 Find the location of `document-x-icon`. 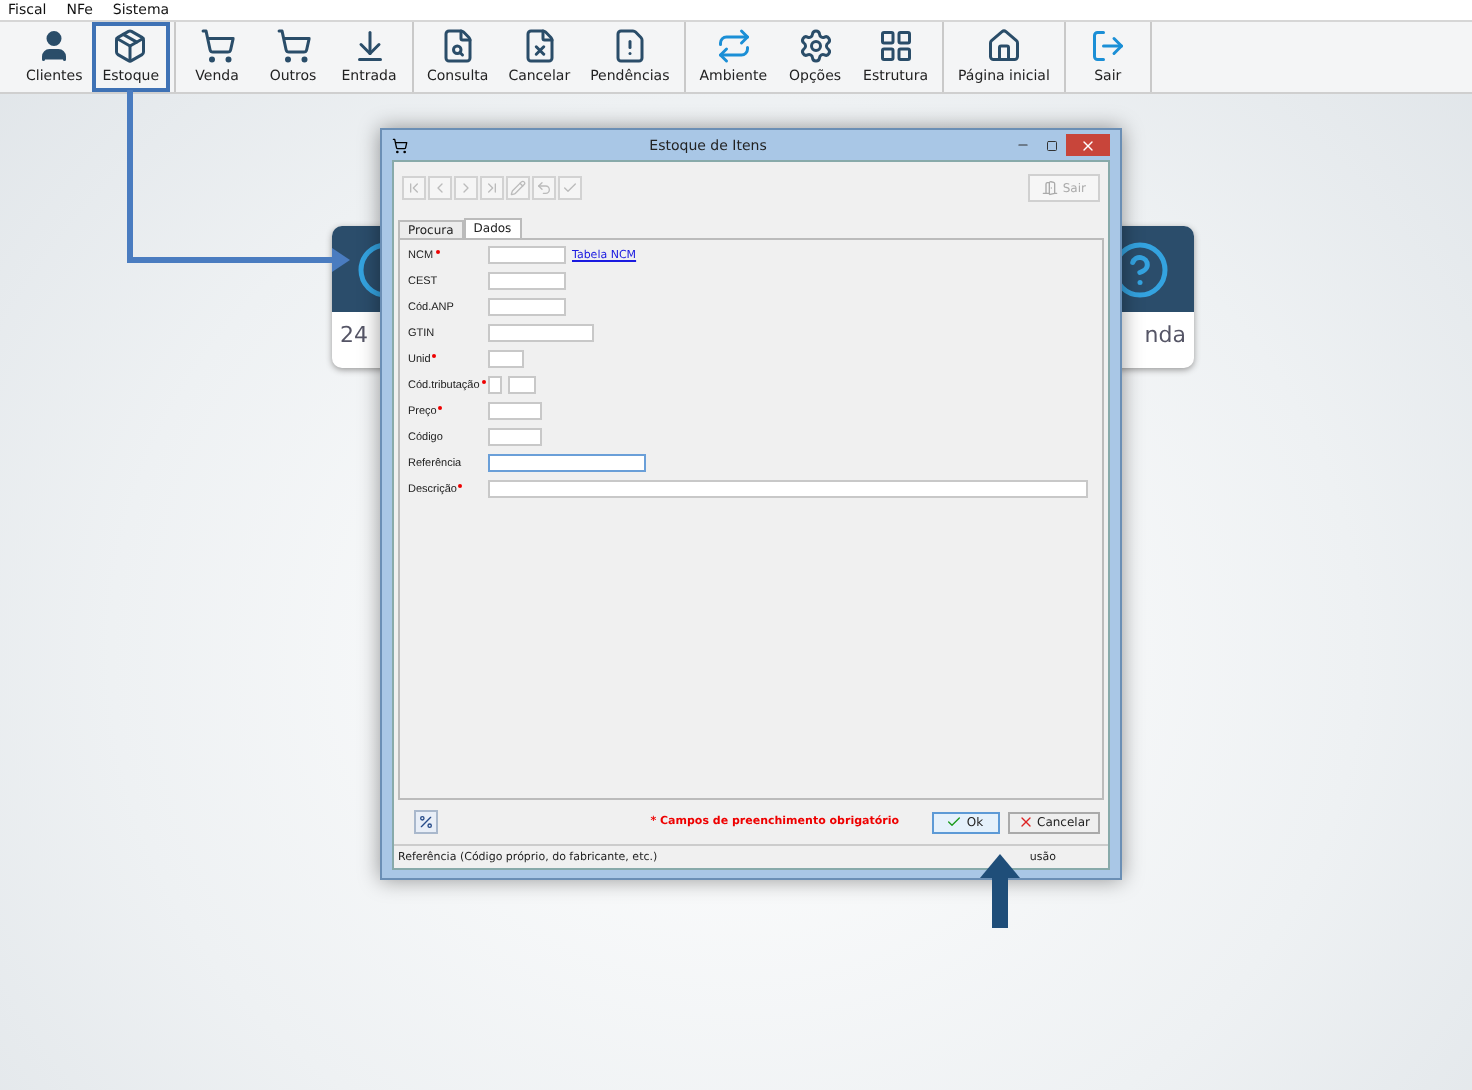

document-x-icon is located at coordinates (539, 46).